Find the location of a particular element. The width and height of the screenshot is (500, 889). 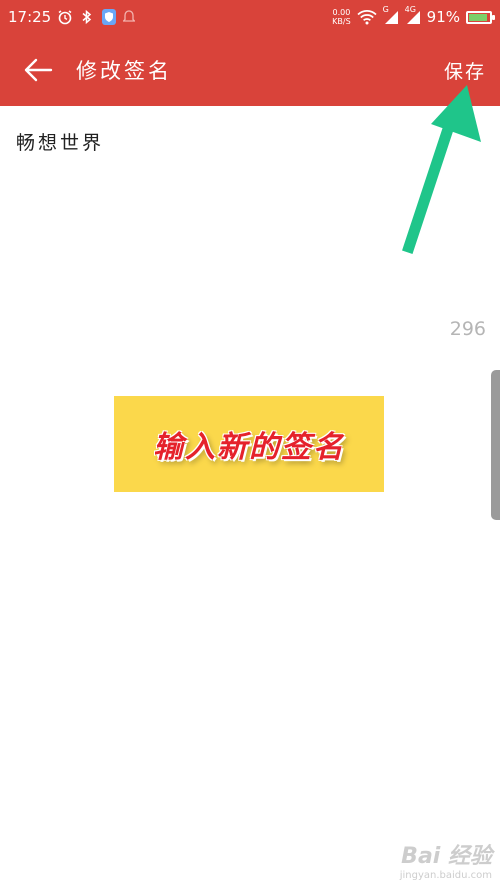

battery-icon is located at coordinates (480, 17).